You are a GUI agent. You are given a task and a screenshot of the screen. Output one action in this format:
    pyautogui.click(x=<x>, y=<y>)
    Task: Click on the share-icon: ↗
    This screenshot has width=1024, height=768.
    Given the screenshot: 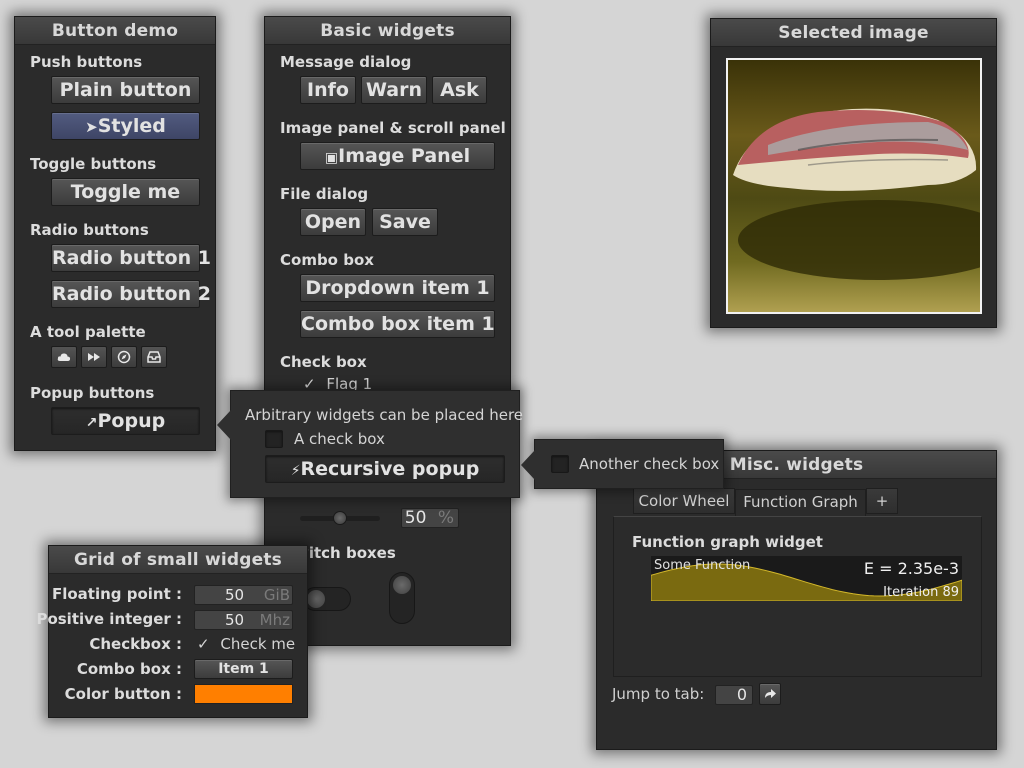 What is the action you would take?
    pyautogui.click(x=91, y=423)
    